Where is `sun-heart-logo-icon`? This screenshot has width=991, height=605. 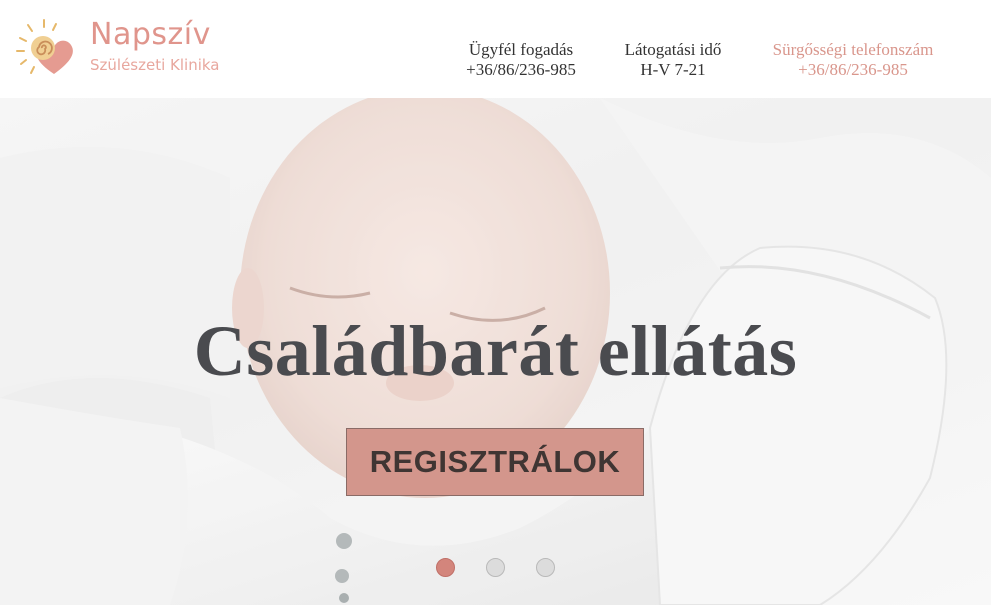
sun-heart-logo-icon is located at coordinates (44, 46).